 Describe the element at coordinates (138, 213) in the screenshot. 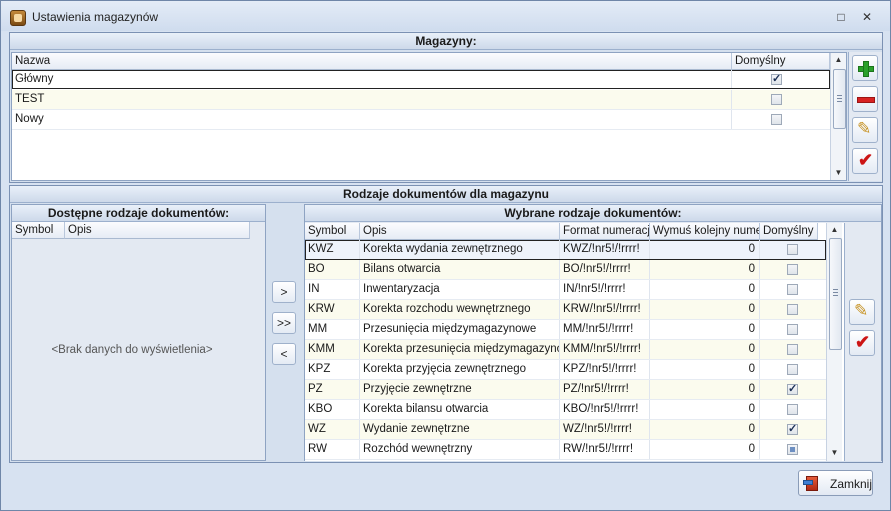

I see `available-heading: Dostępne rodzaje dokumentów:` at that location.